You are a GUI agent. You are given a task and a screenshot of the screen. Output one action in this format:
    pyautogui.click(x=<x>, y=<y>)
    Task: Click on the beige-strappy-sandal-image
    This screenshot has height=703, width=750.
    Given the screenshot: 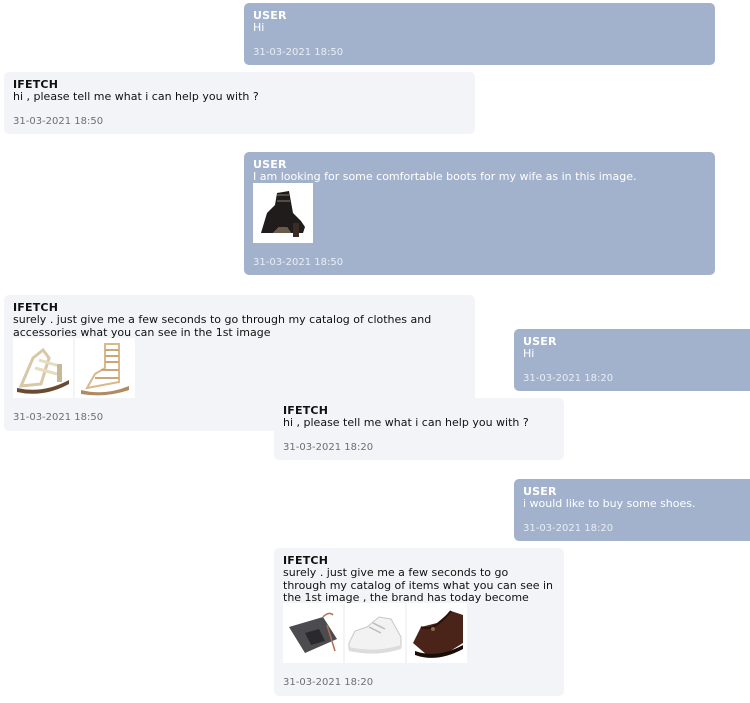 What is the action you would take?
    pyautogui.click(x=43, y=368)
    